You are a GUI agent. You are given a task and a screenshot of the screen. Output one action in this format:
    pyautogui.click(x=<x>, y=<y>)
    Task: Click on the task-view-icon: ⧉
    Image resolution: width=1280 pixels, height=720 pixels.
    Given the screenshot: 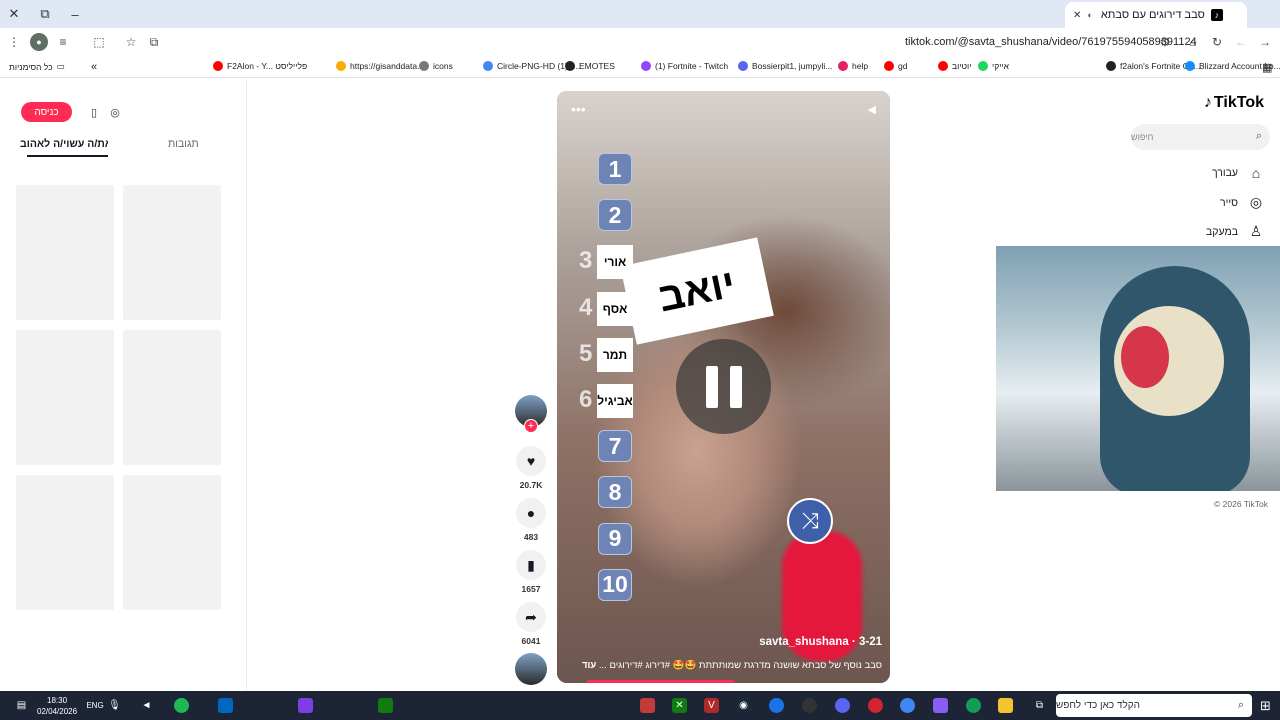 What is the action you would take?
    pyautogui.click(x=1039, y=705)
    